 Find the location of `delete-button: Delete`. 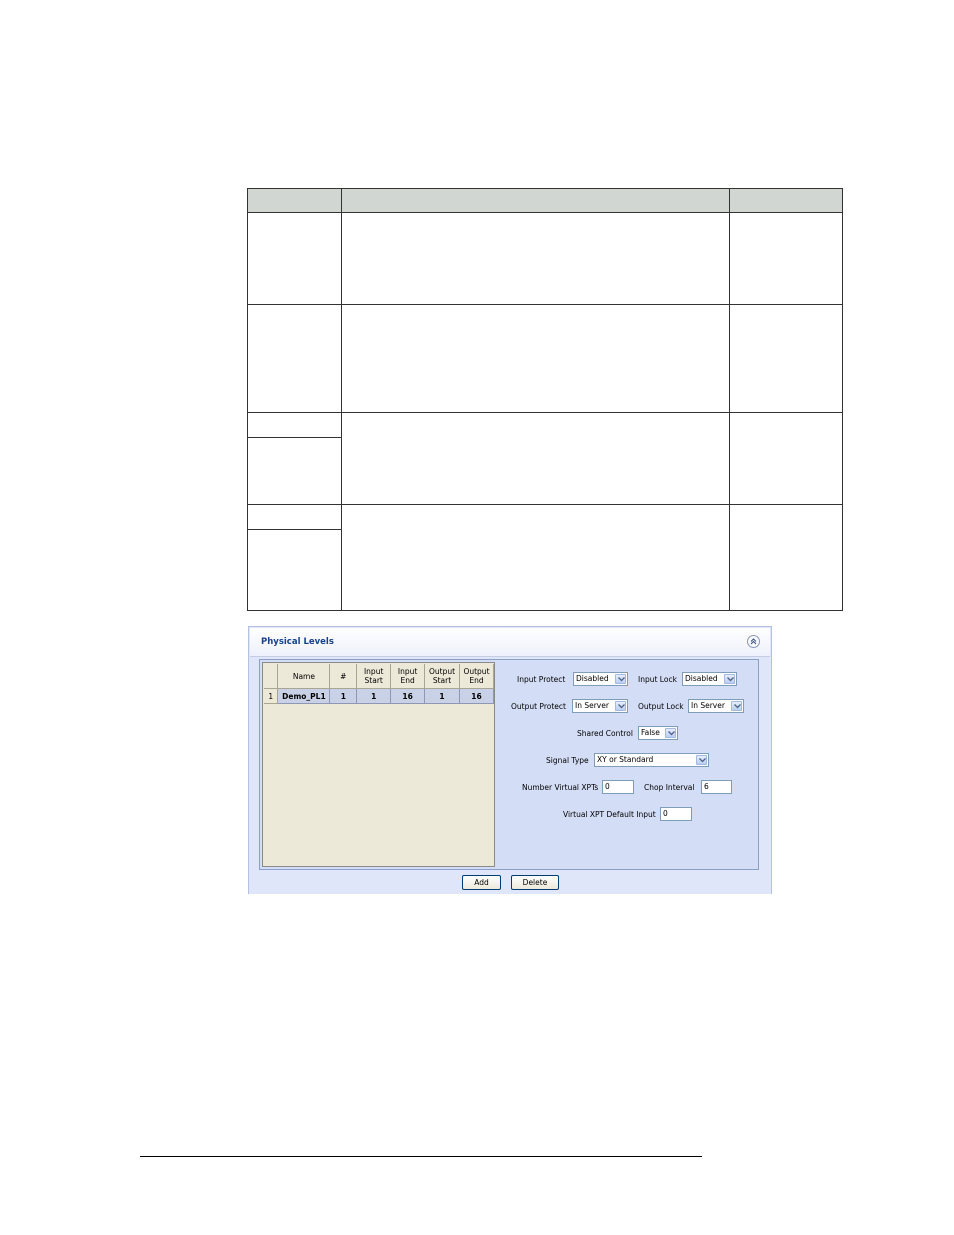

delete-button: Delete is located at coordinates (535, 882).